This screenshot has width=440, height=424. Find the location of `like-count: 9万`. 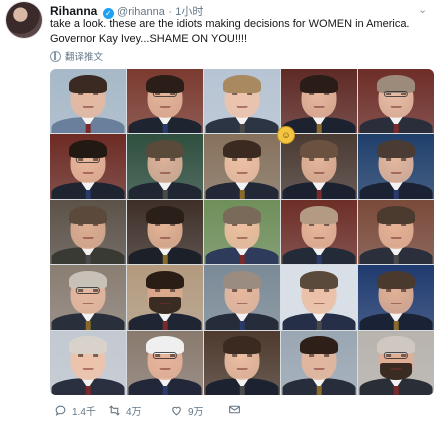

like-count: 9万 is located at coordinates (196, 412).